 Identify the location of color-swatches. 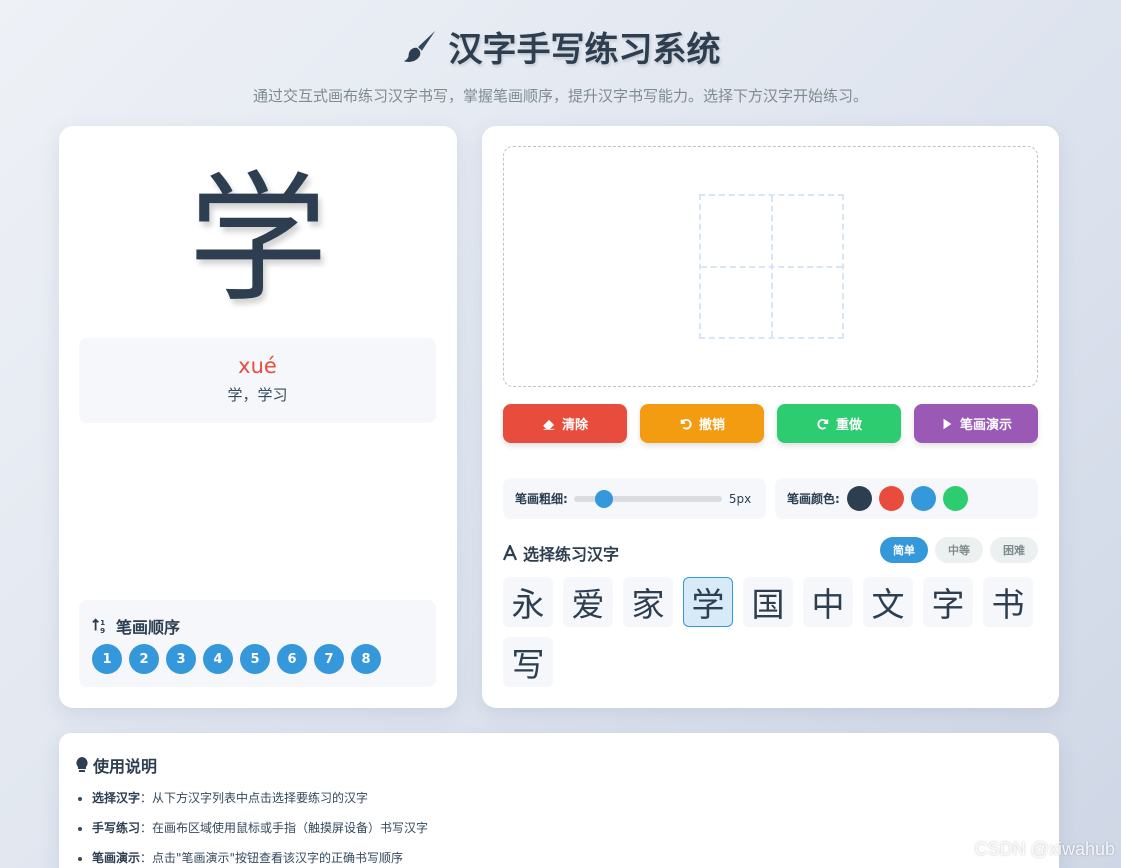
(904, 498).